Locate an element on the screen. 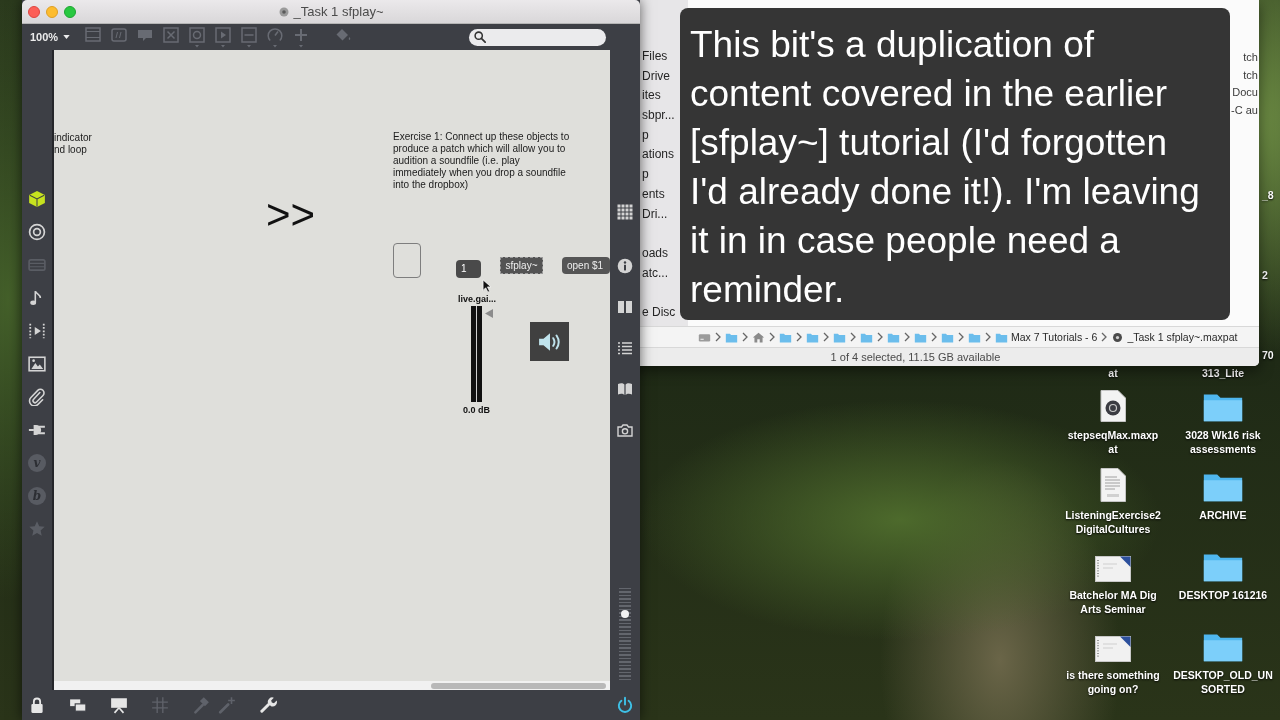 The width and height of the screenshot is (1280, 720). file-label: 3028 Wk16 risk assessments is located at coordinates (1223, 442).